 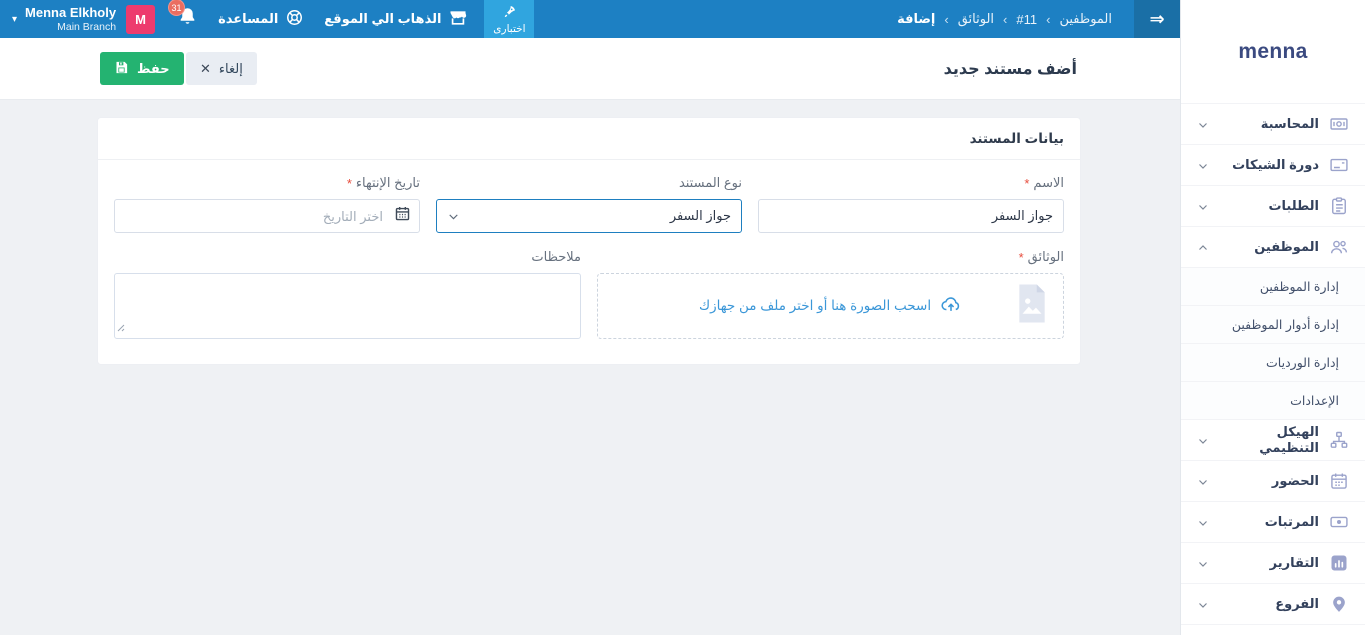 What do you see at coordinates (590, 69) in the screenshot?
I see `page-header: أضف مستند جديد حفظ ✕ إلغاء` at bounding box center [590, 69].